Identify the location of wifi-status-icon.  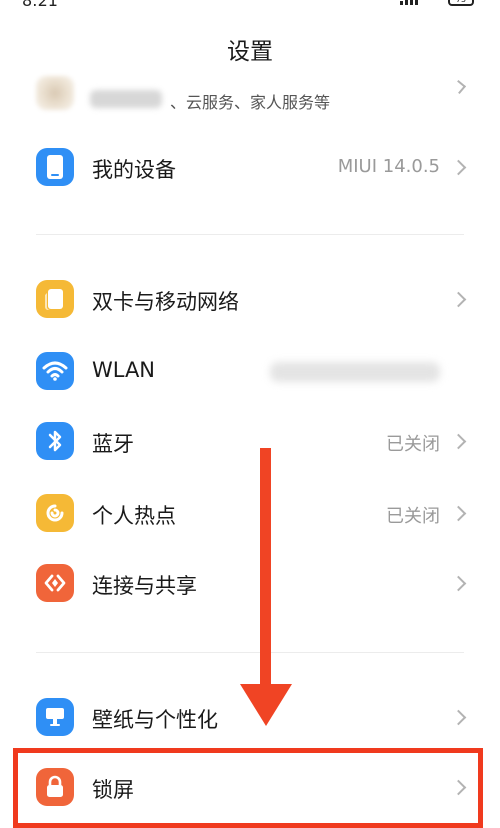
(433, 3).